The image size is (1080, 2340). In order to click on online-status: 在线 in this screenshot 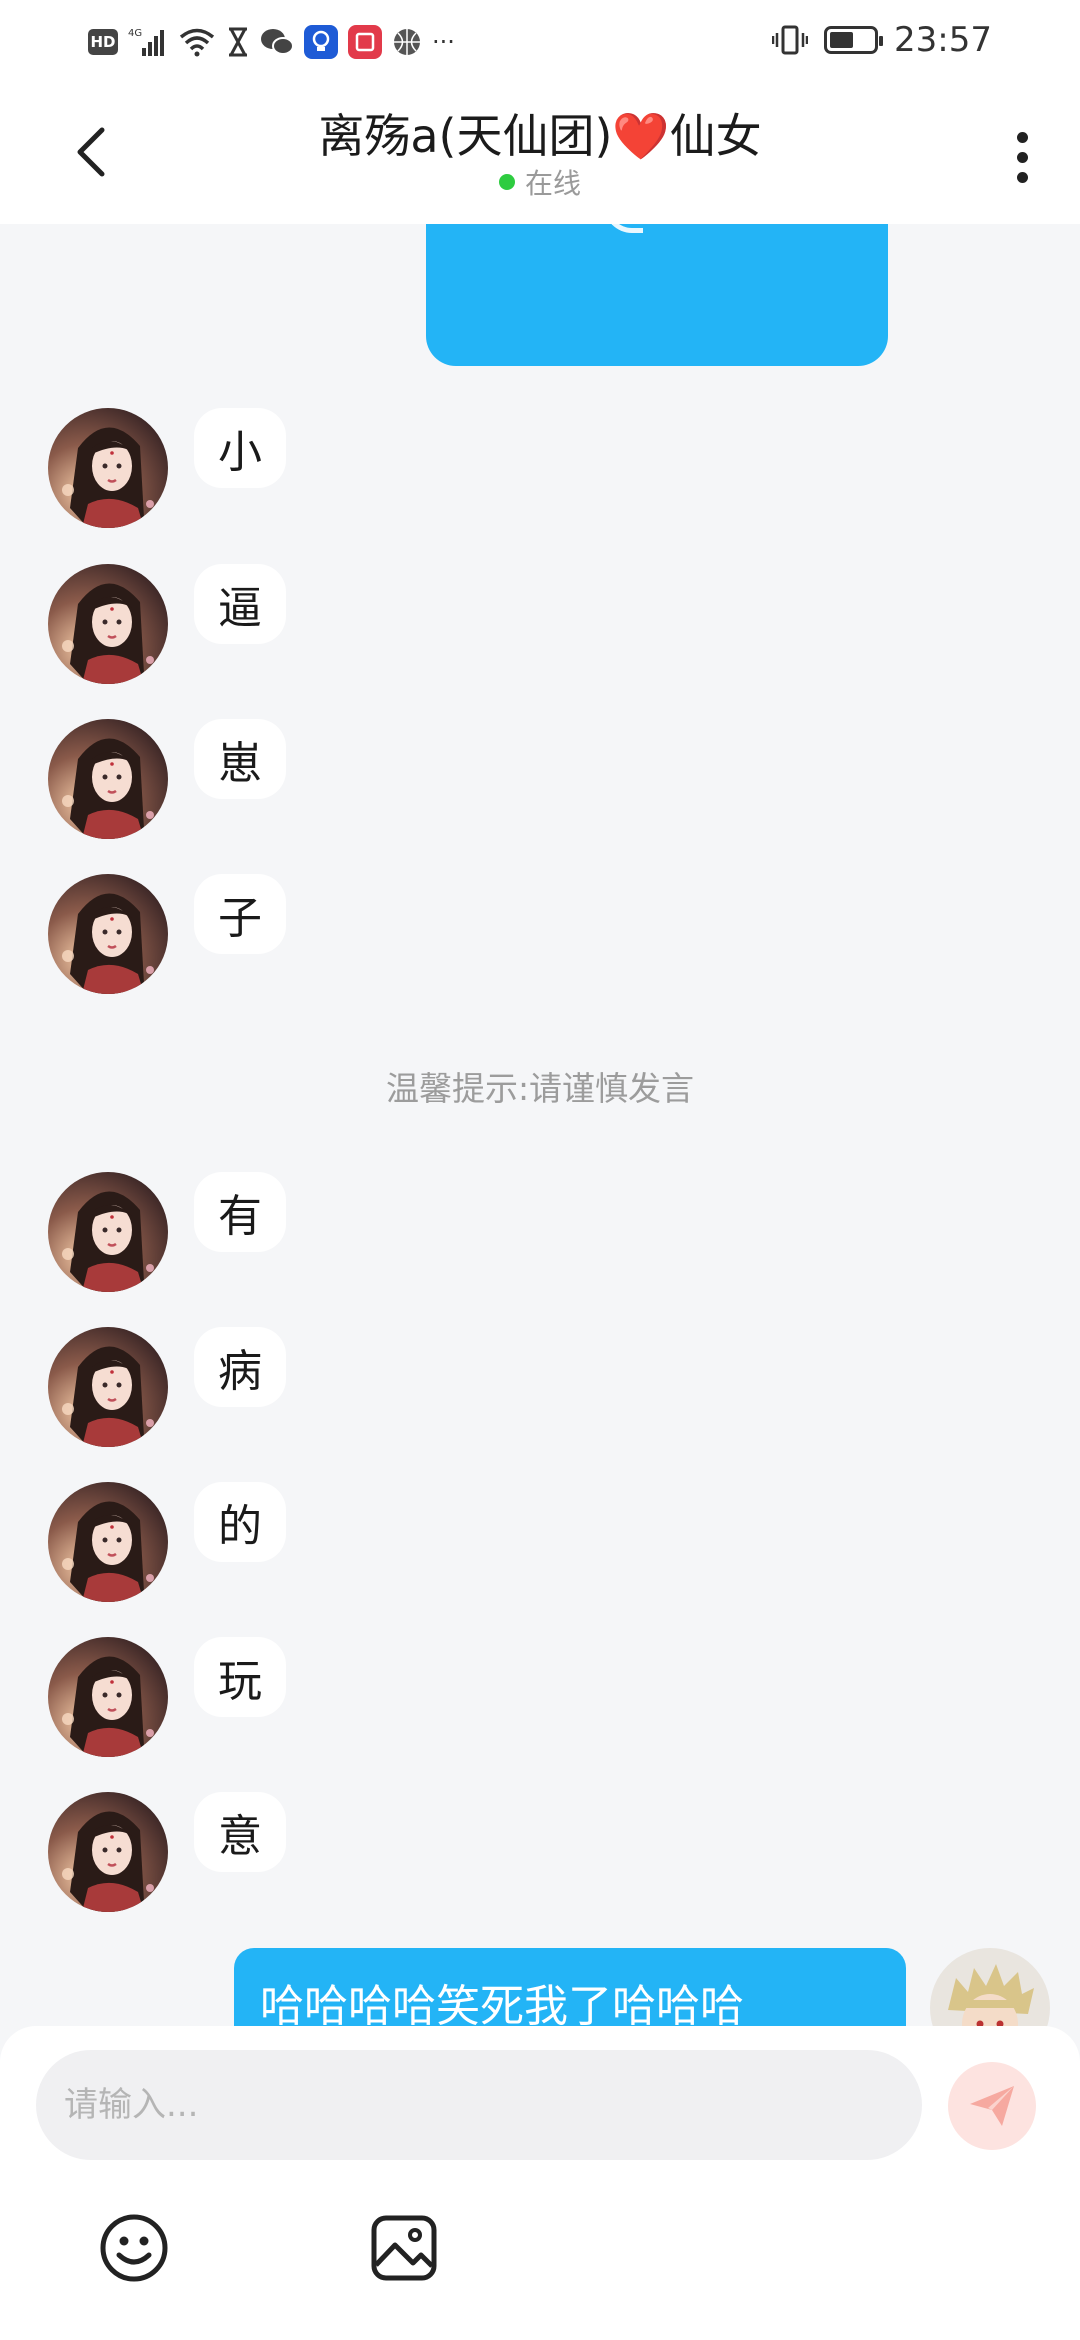, I will do `click(540, 182)`.